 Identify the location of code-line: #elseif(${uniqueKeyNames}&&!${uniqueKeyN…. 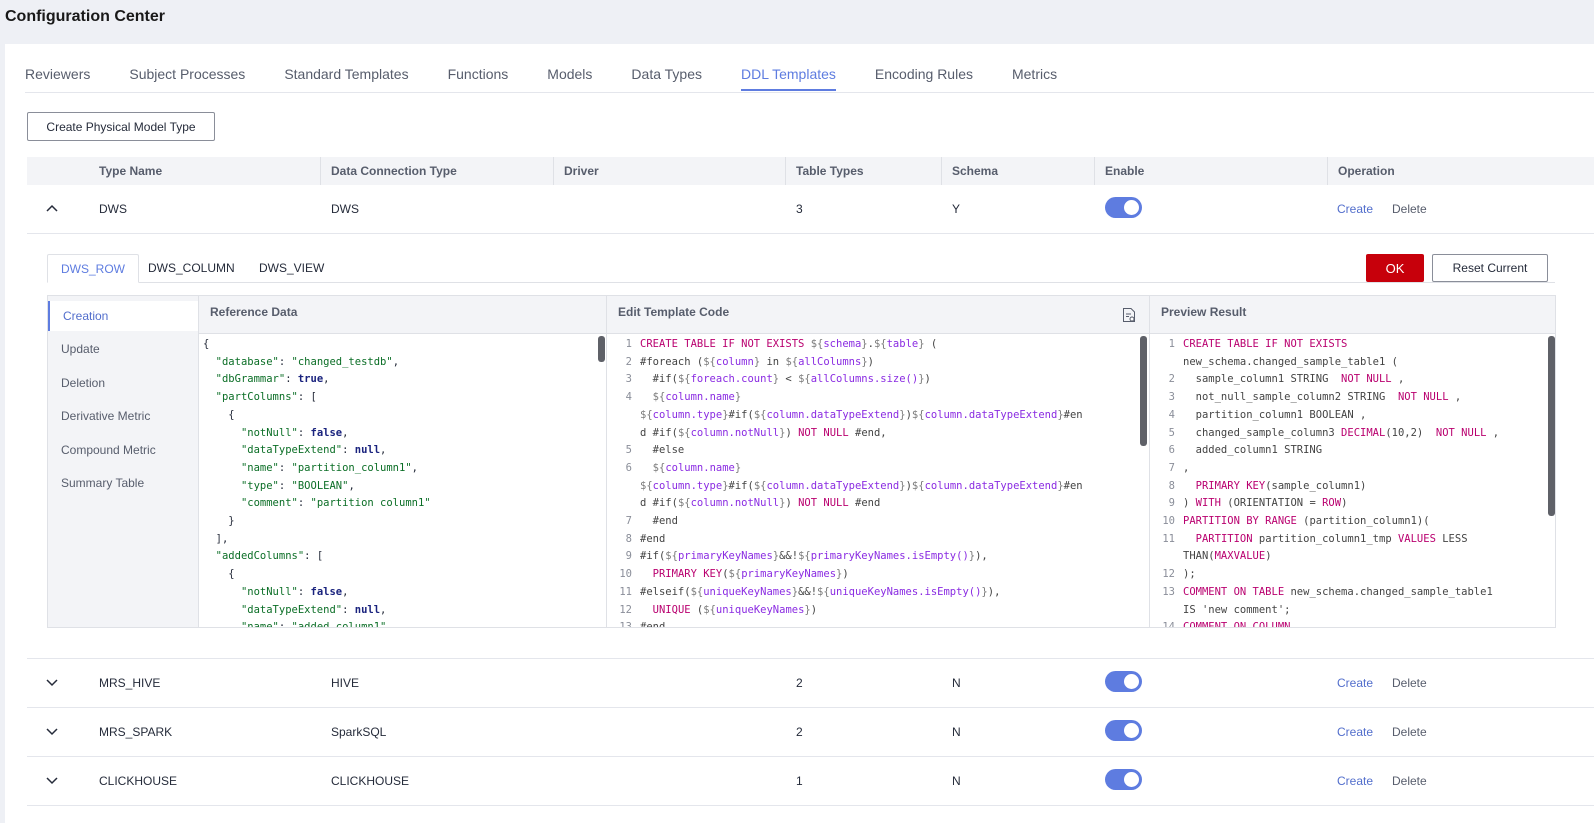
(820, 591).